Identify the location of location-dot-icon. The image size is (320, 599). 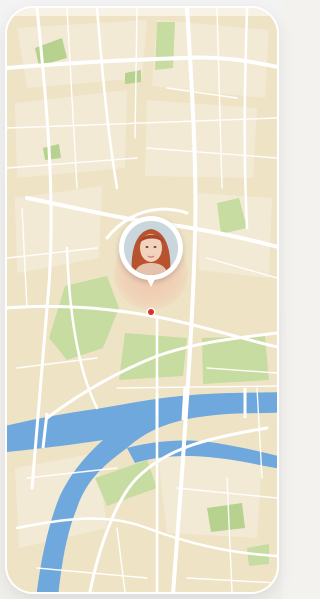
(151, 312).